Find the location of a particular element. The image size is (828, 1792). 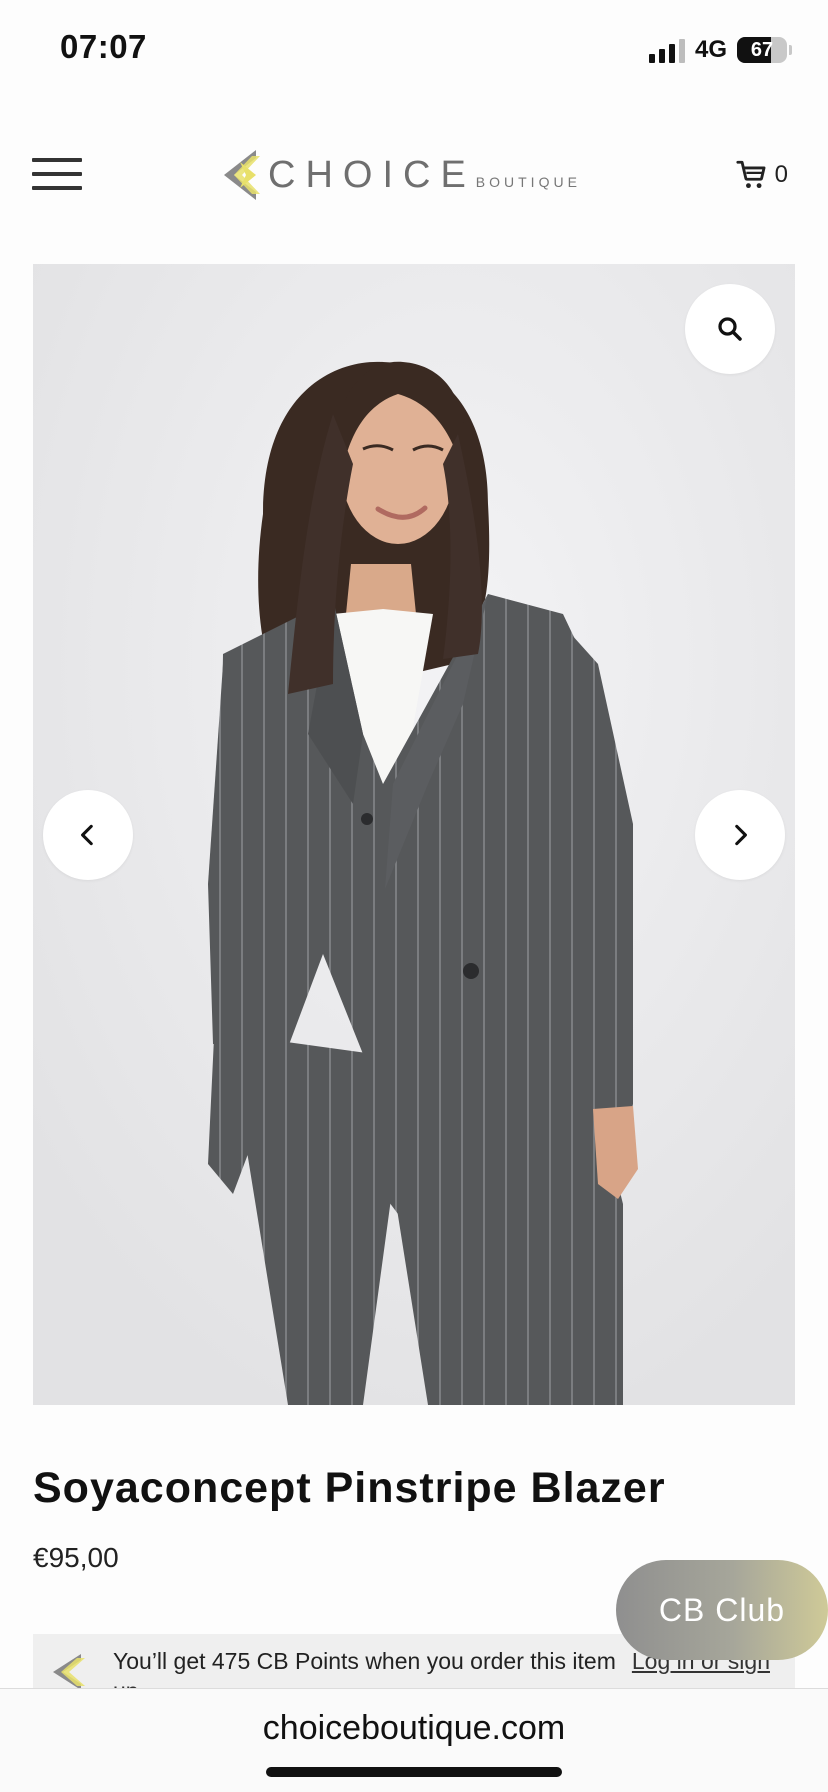

cart-count: 0 is located at coordinates (781, 174).